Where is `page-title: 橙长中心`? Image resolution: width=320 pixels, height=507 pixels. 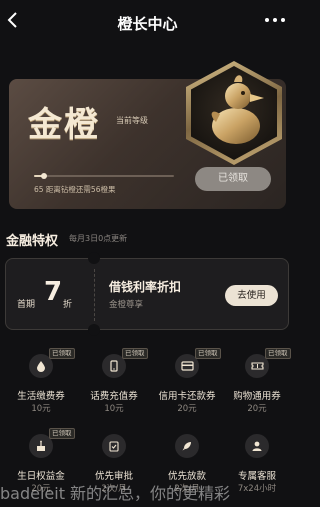 page-title: 橙长中心 is located at coordinates (147, 24).